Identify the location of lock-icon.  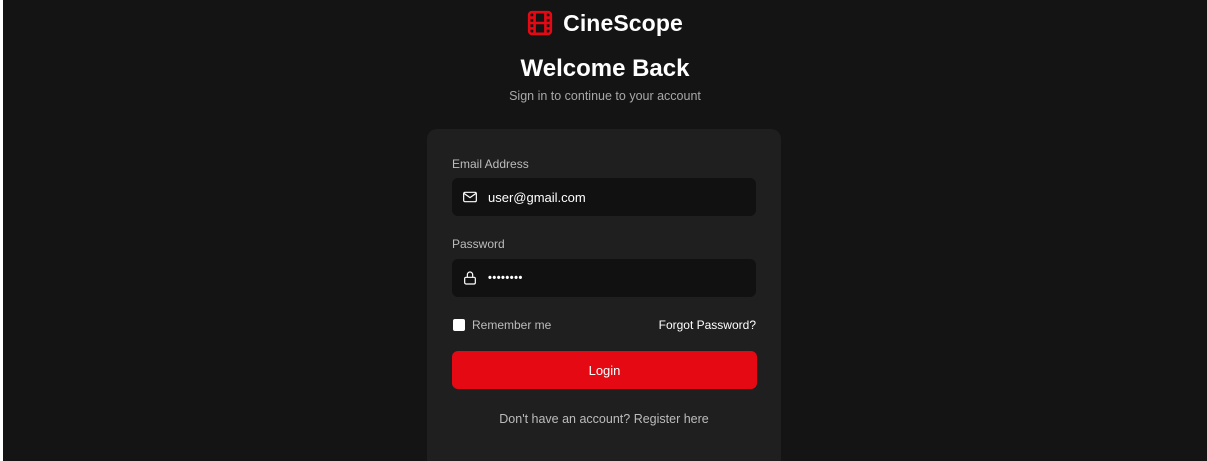
(470, 278).